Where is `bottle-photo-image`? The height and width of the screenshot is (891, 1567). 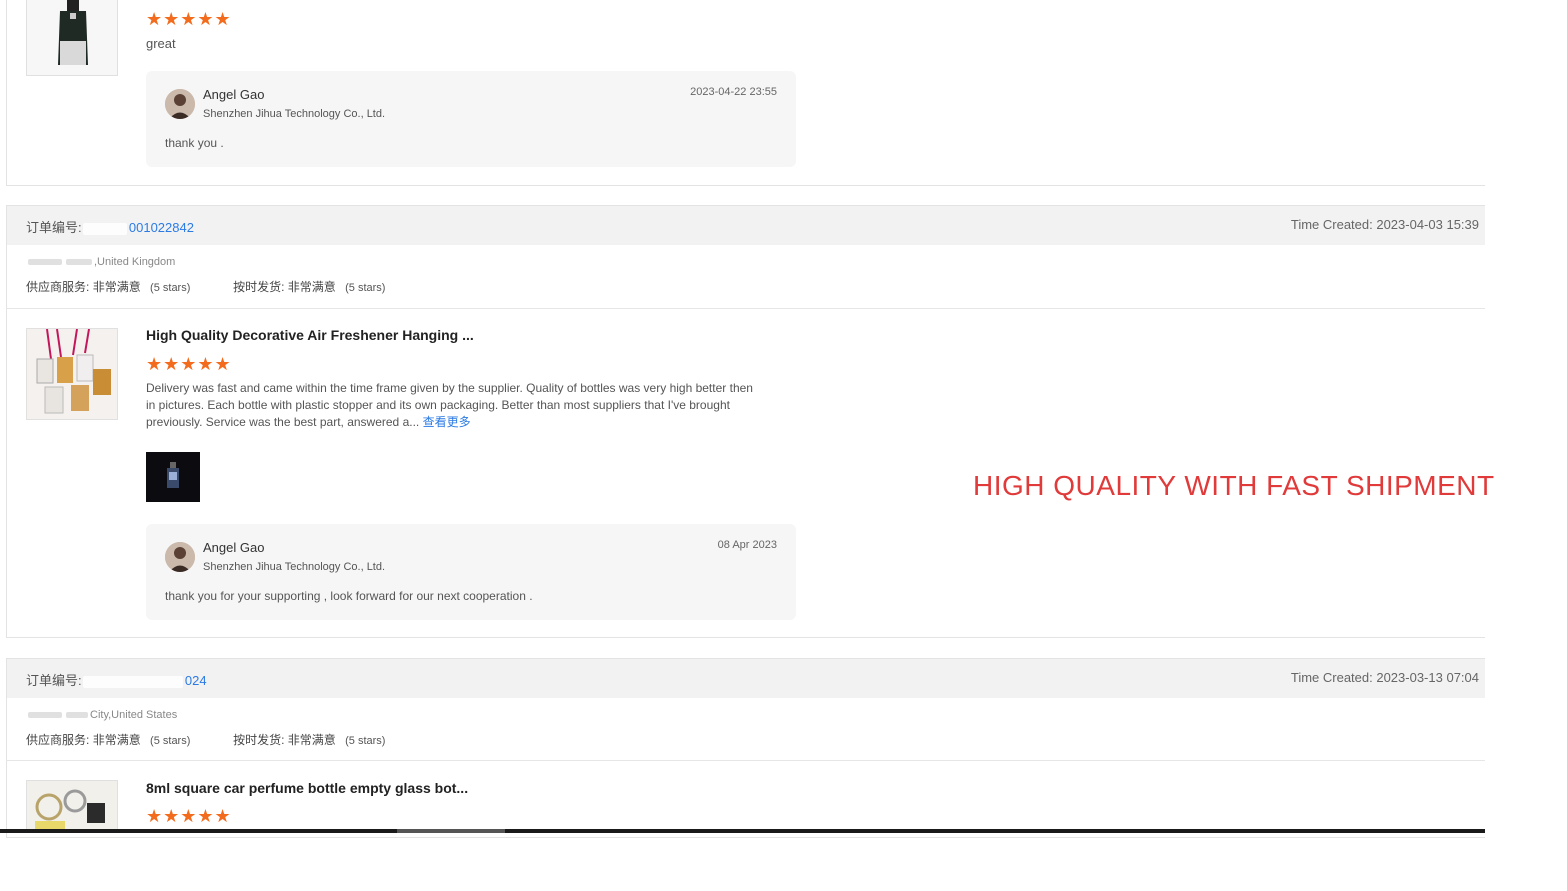
bottle-photo-image is located at coordinates (173, 477).